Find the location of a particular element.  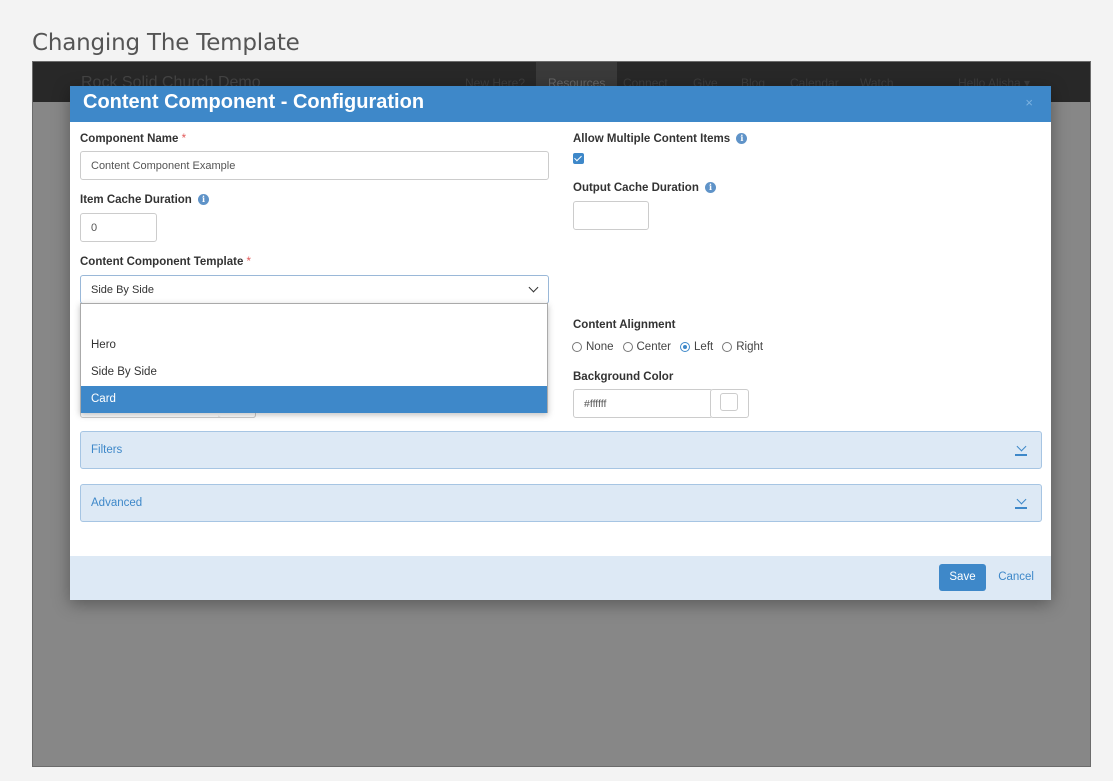

dropdown-option-hero: Hero is located at coordinates (314, 345).